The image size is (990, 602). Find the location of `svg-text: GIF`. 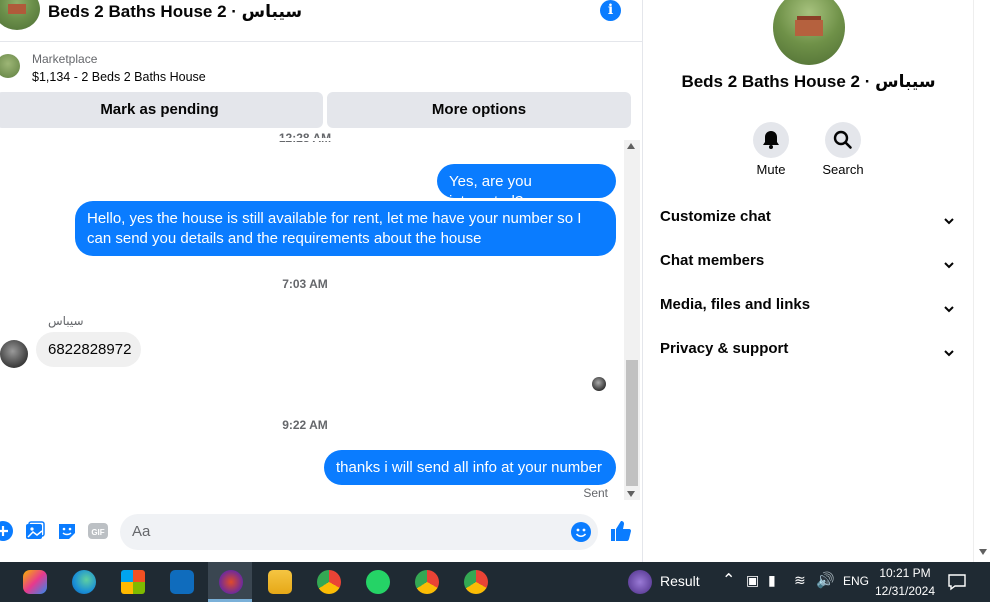

svg-text: GIF is located at coordinates (97, 532).